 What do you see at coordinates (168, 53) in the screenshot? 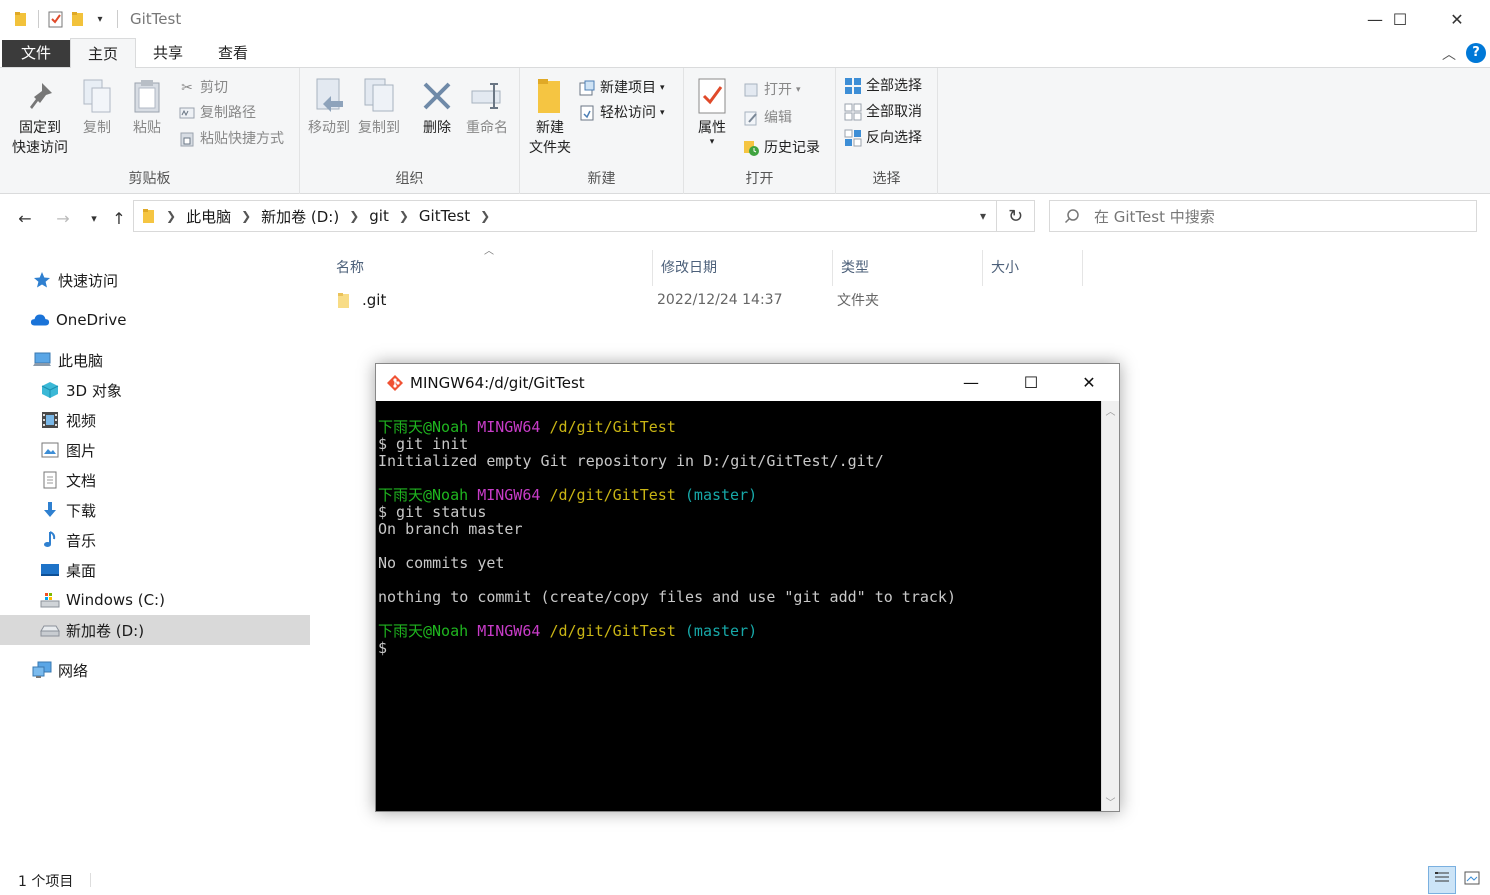
I see `tab-share: 共享` at bounding box center [168, 53].